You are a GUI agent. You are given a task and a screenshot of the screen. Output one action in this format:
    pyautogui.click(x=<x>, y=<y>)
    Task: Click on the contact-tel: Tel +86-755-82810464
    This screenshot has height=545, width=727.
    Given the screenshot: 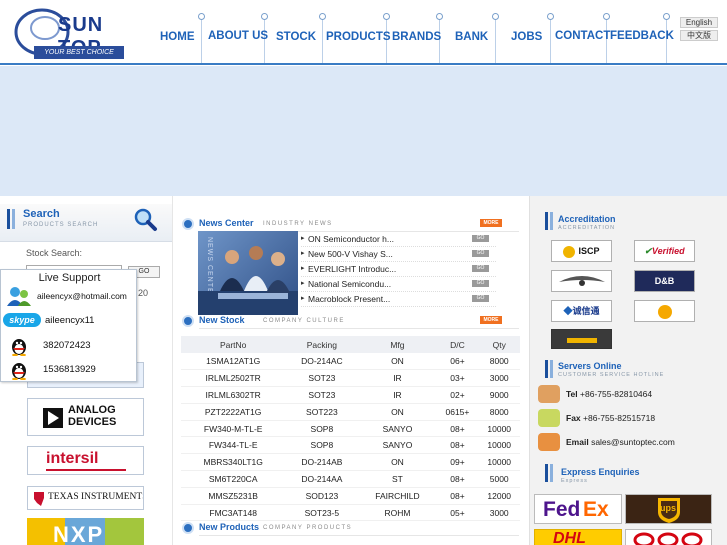 What is the action you would take?
    pyautogui.click(x=628, y=395)
    